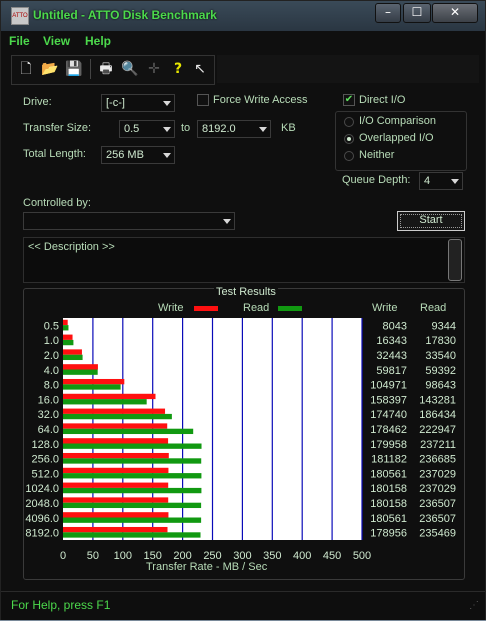 The width and height of the screenshot is (486, 621). Describe the element at coordinates (433, 308) in the screenshot. I see `column-header-read: Read` at that location.